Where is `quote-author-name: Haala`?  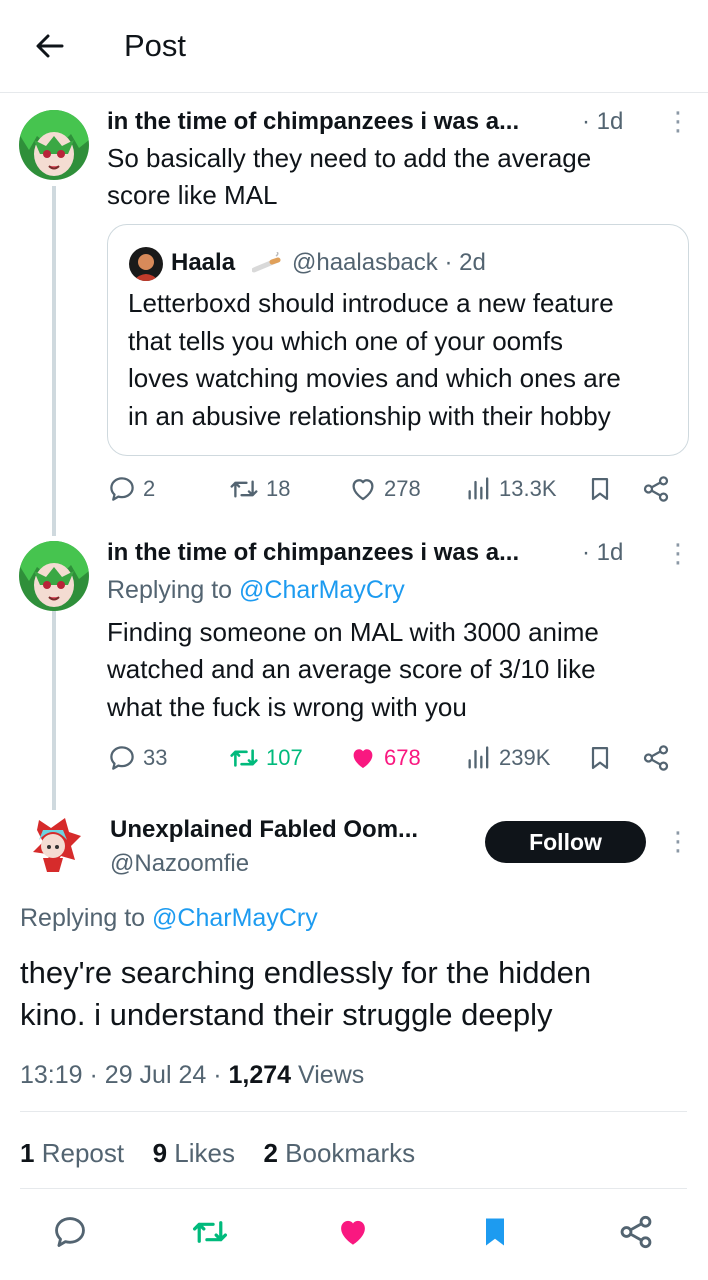 quote-author-name: Haala is located at coordinates (203, 262).